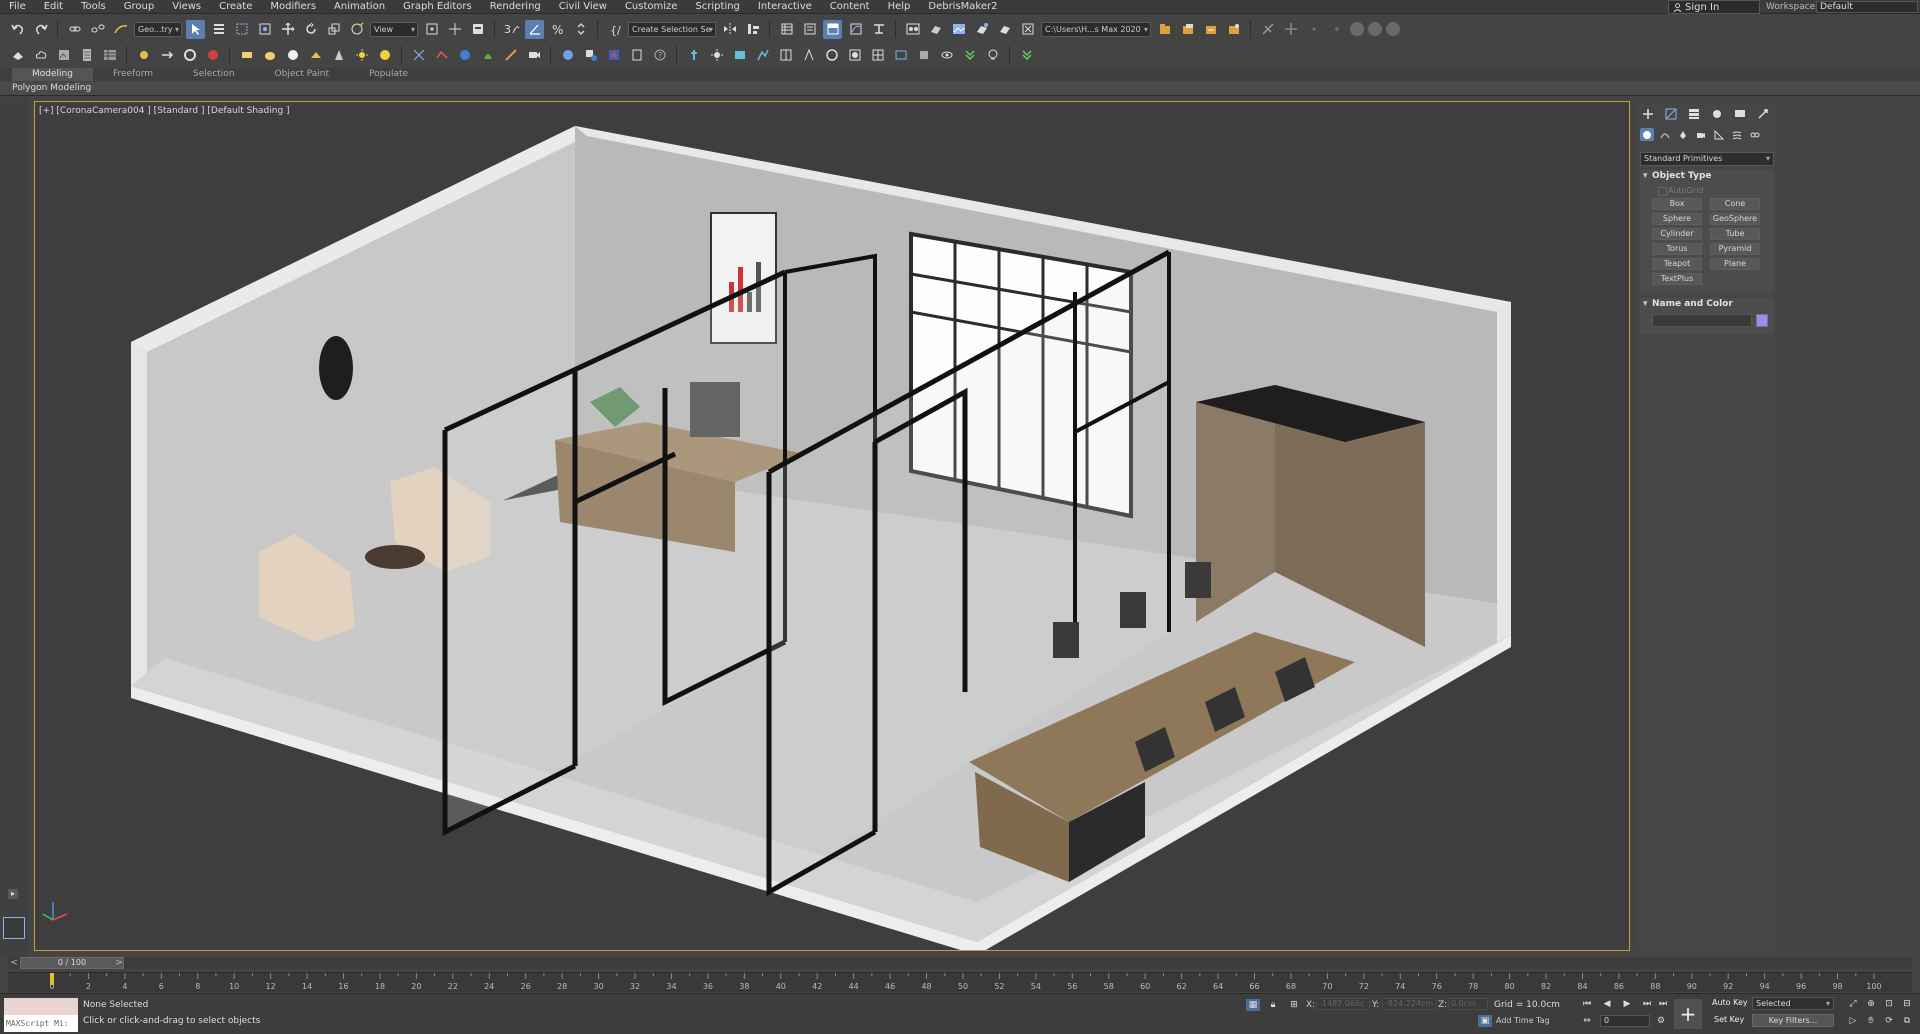  I want to click on current-frame-marker, so click(52, 979).